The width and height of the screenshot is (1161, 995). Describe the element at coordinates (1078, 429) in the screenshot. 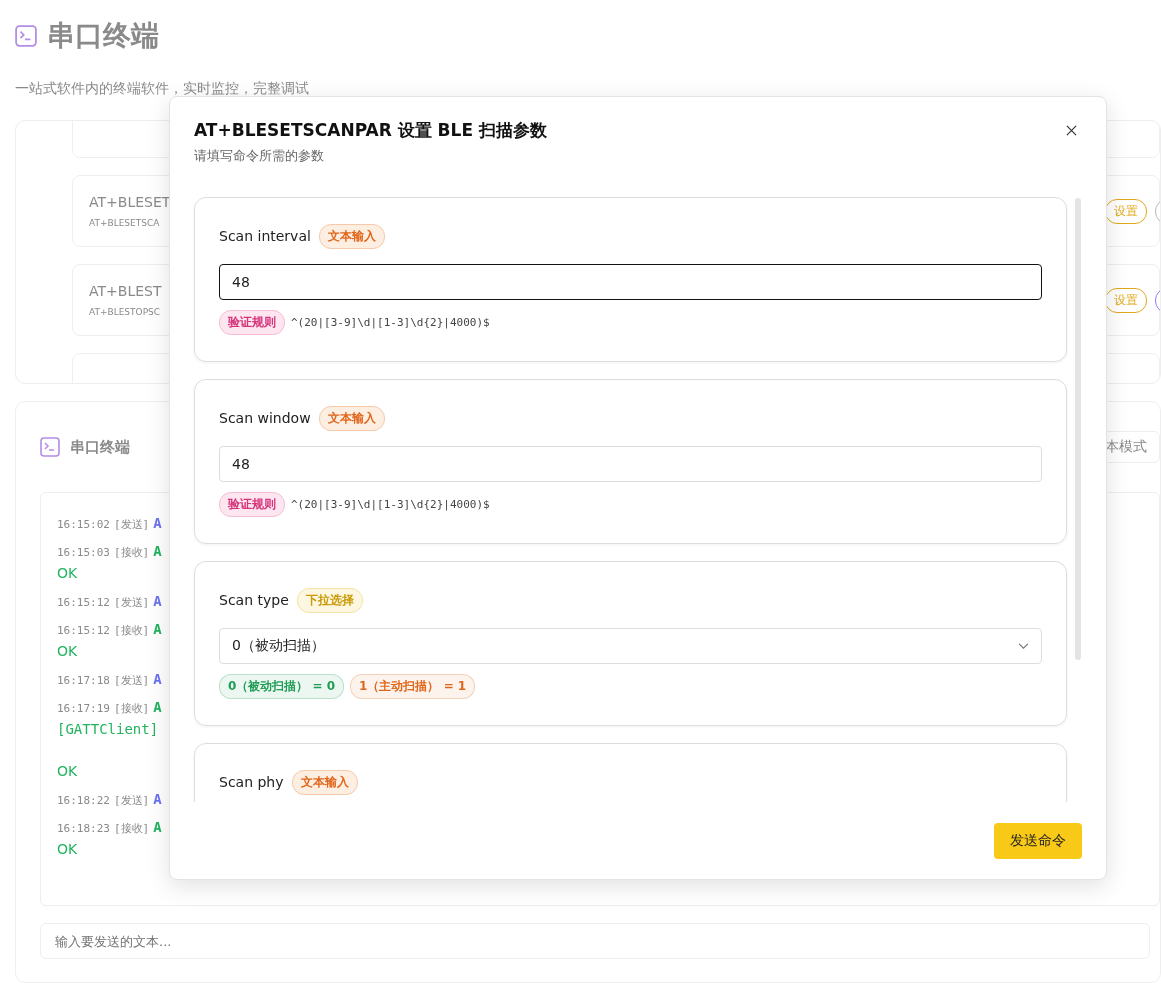

I see `scrollbar` at that location.